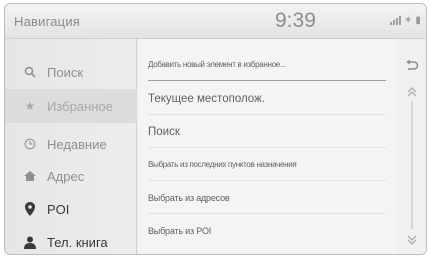 The image size is (431, 258). Describe the element at coordinates (418, 20) in the screenshot. I see `battery-icon: ▮` at that location.